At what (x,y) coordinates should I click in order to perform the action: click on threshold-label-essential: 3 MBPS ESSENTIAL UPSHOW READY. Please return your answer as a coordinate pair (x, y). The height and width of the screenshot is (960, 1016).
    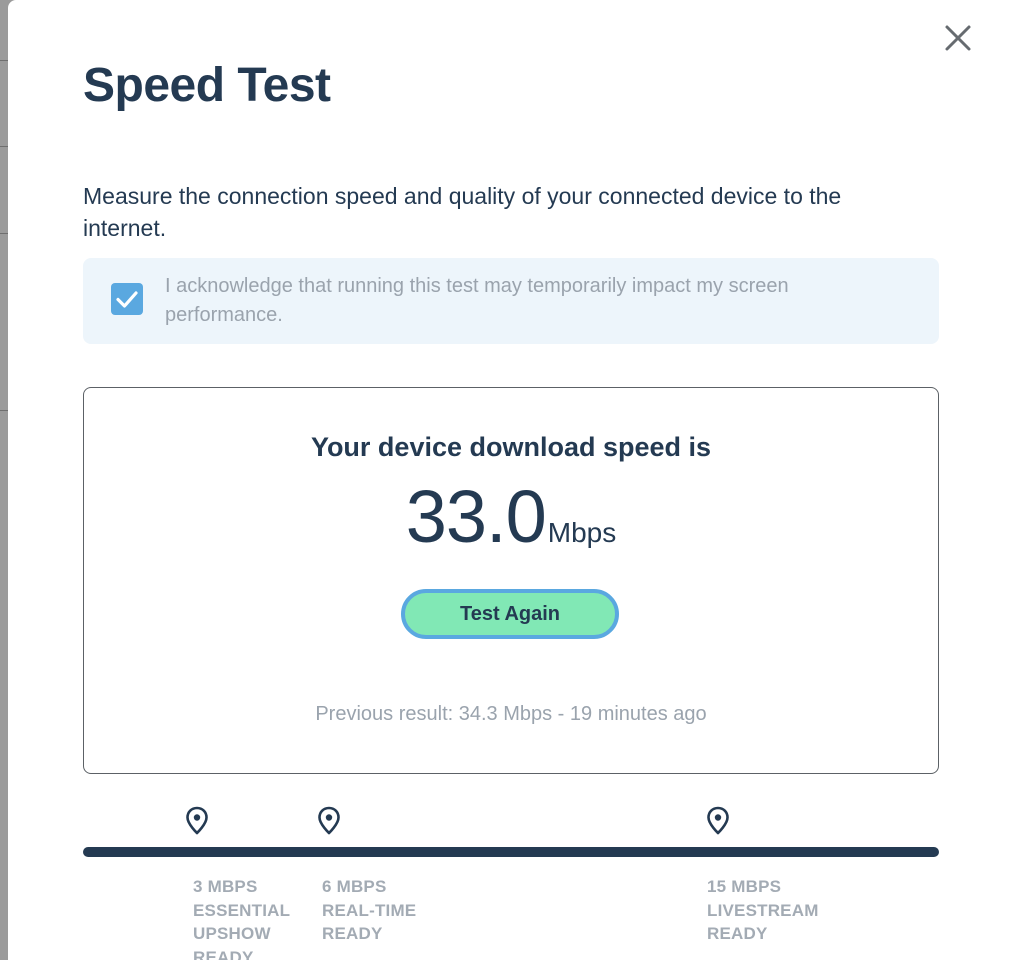
    Looking at the image, I should click on (253, 917).